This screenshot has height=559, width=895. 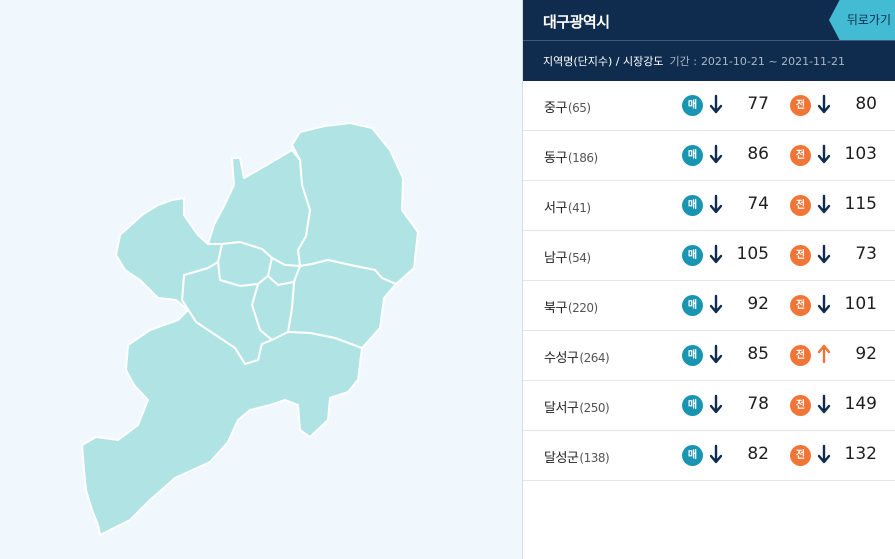 What do you see at coordinates (555, 258) in the screenshot?
I see `district-name-label: 남구` at bounding box center [555, 258].